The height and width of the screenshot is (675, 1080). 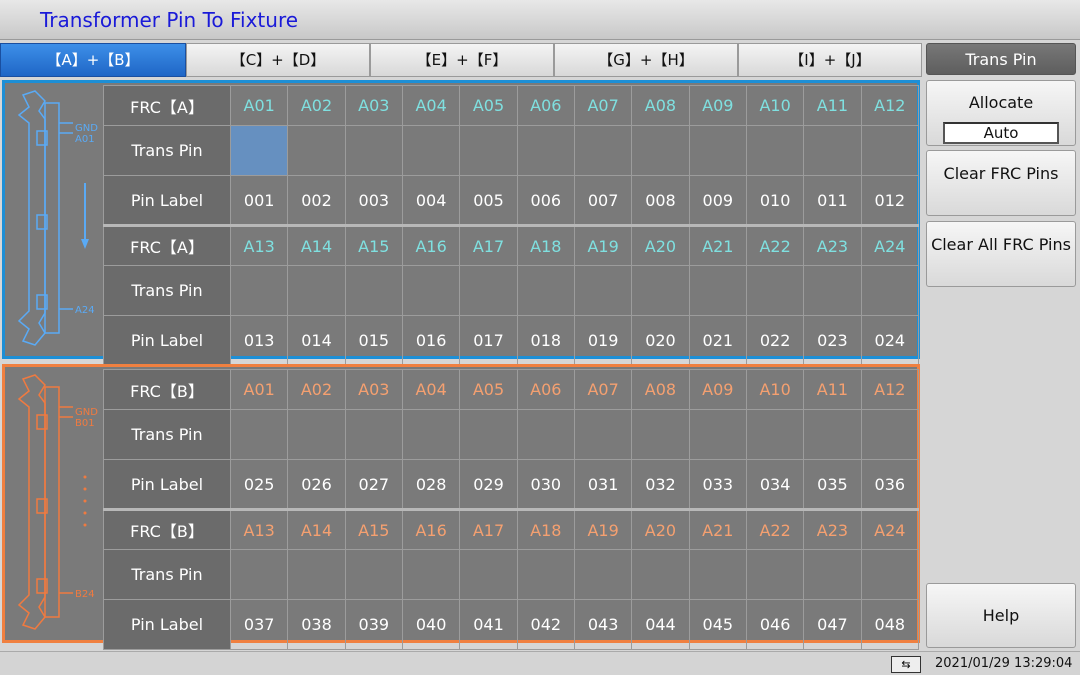 What do you see at coordinates (167, 389) in the screenshot?
I see `row-header: FRC【B】` at bounding box center [167, 389].